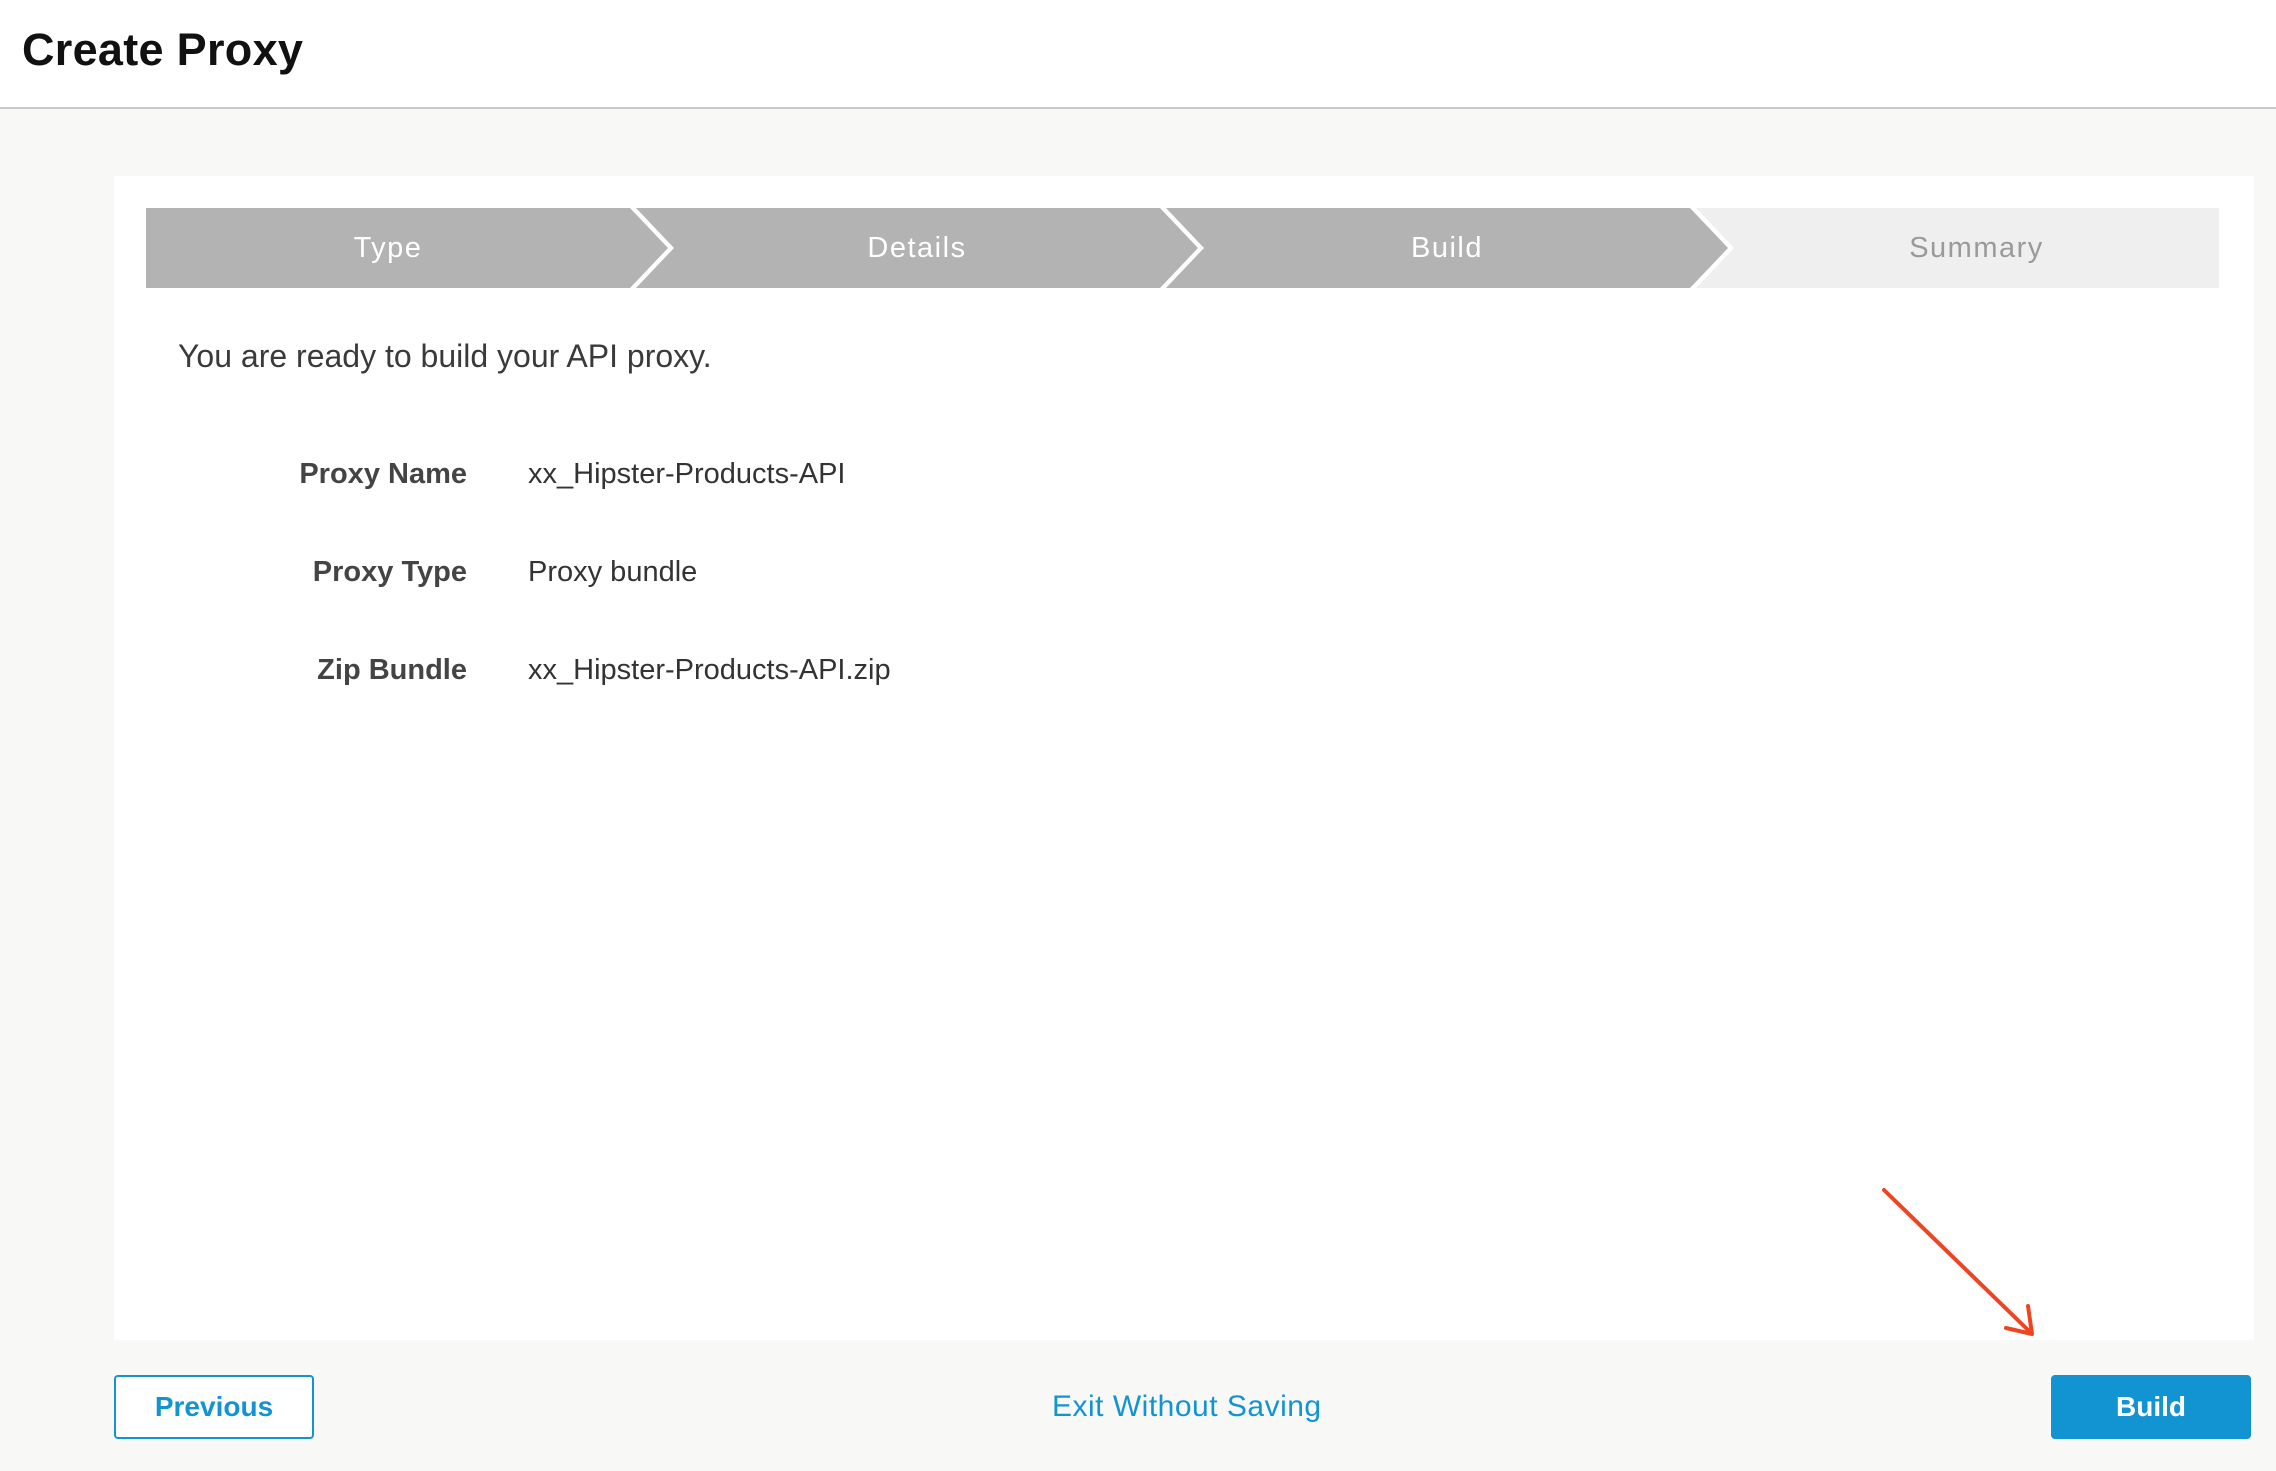 This screenshot has width=2276, height=1471. Describe the element at coordinates (917, 248) in the screenshot. I see `step-details: Details` at that location.